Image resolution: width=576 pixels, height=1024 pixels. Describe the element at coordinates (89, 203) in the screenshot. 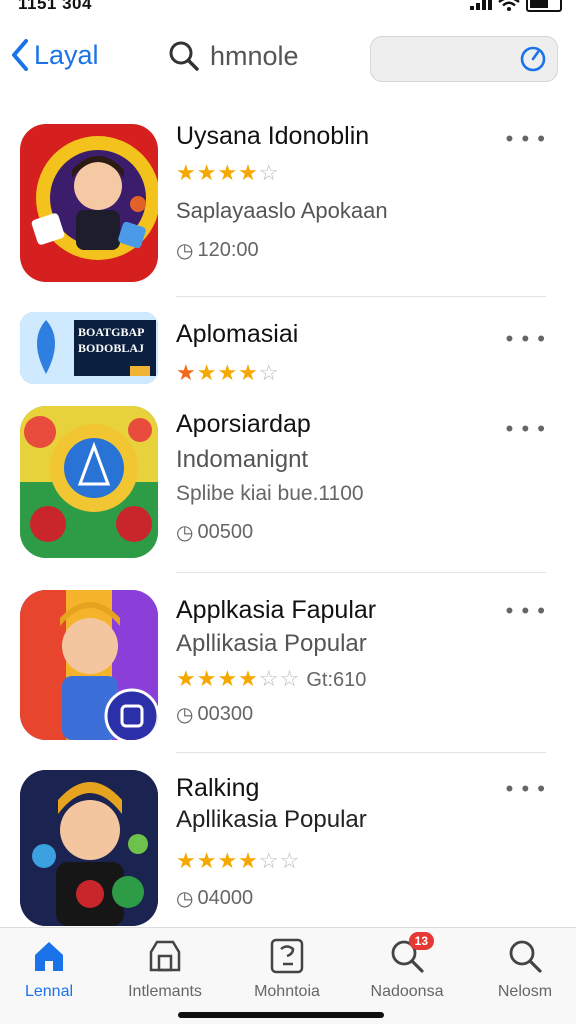

I see `app-icon-avatar` at that location.